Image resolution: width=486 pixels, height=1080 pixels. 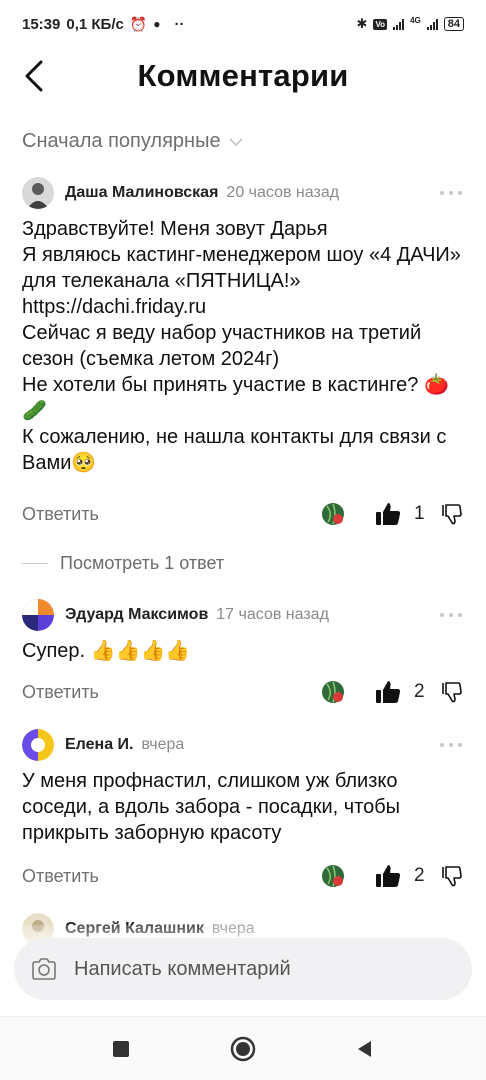 I want to click on chevron-down-icon, so click(x=236, y=141).